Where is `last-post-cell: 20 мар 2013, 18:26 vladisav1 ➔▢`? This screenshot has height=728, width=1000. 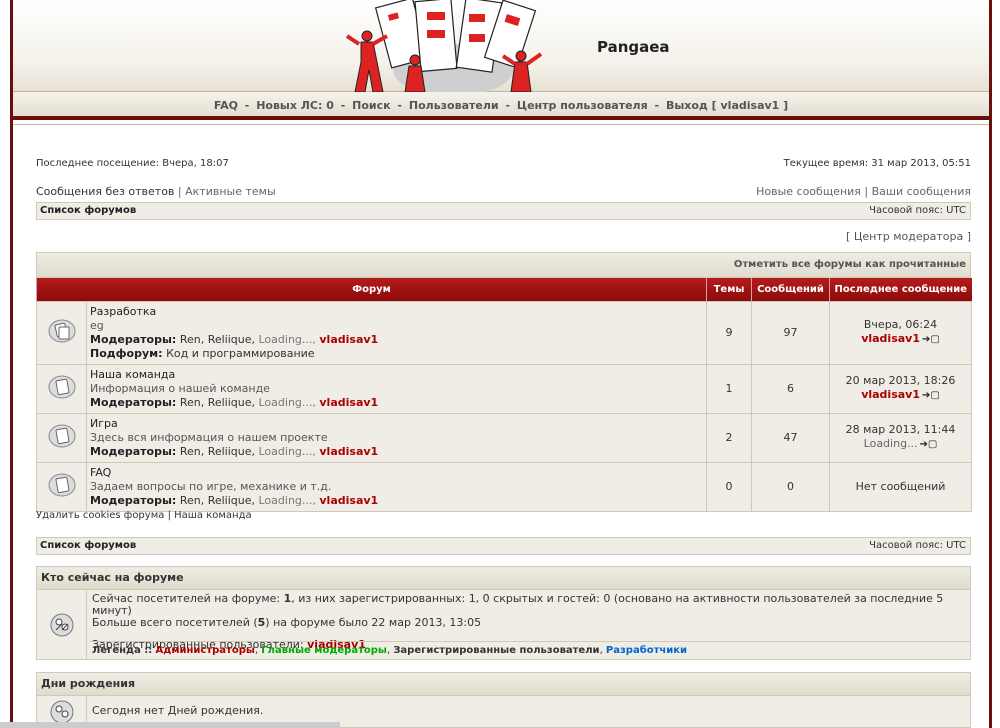 last-post-cell: 20 мар 2013, 18:26 vladisav1 ➔▢ is located at coordinates (901, 388).